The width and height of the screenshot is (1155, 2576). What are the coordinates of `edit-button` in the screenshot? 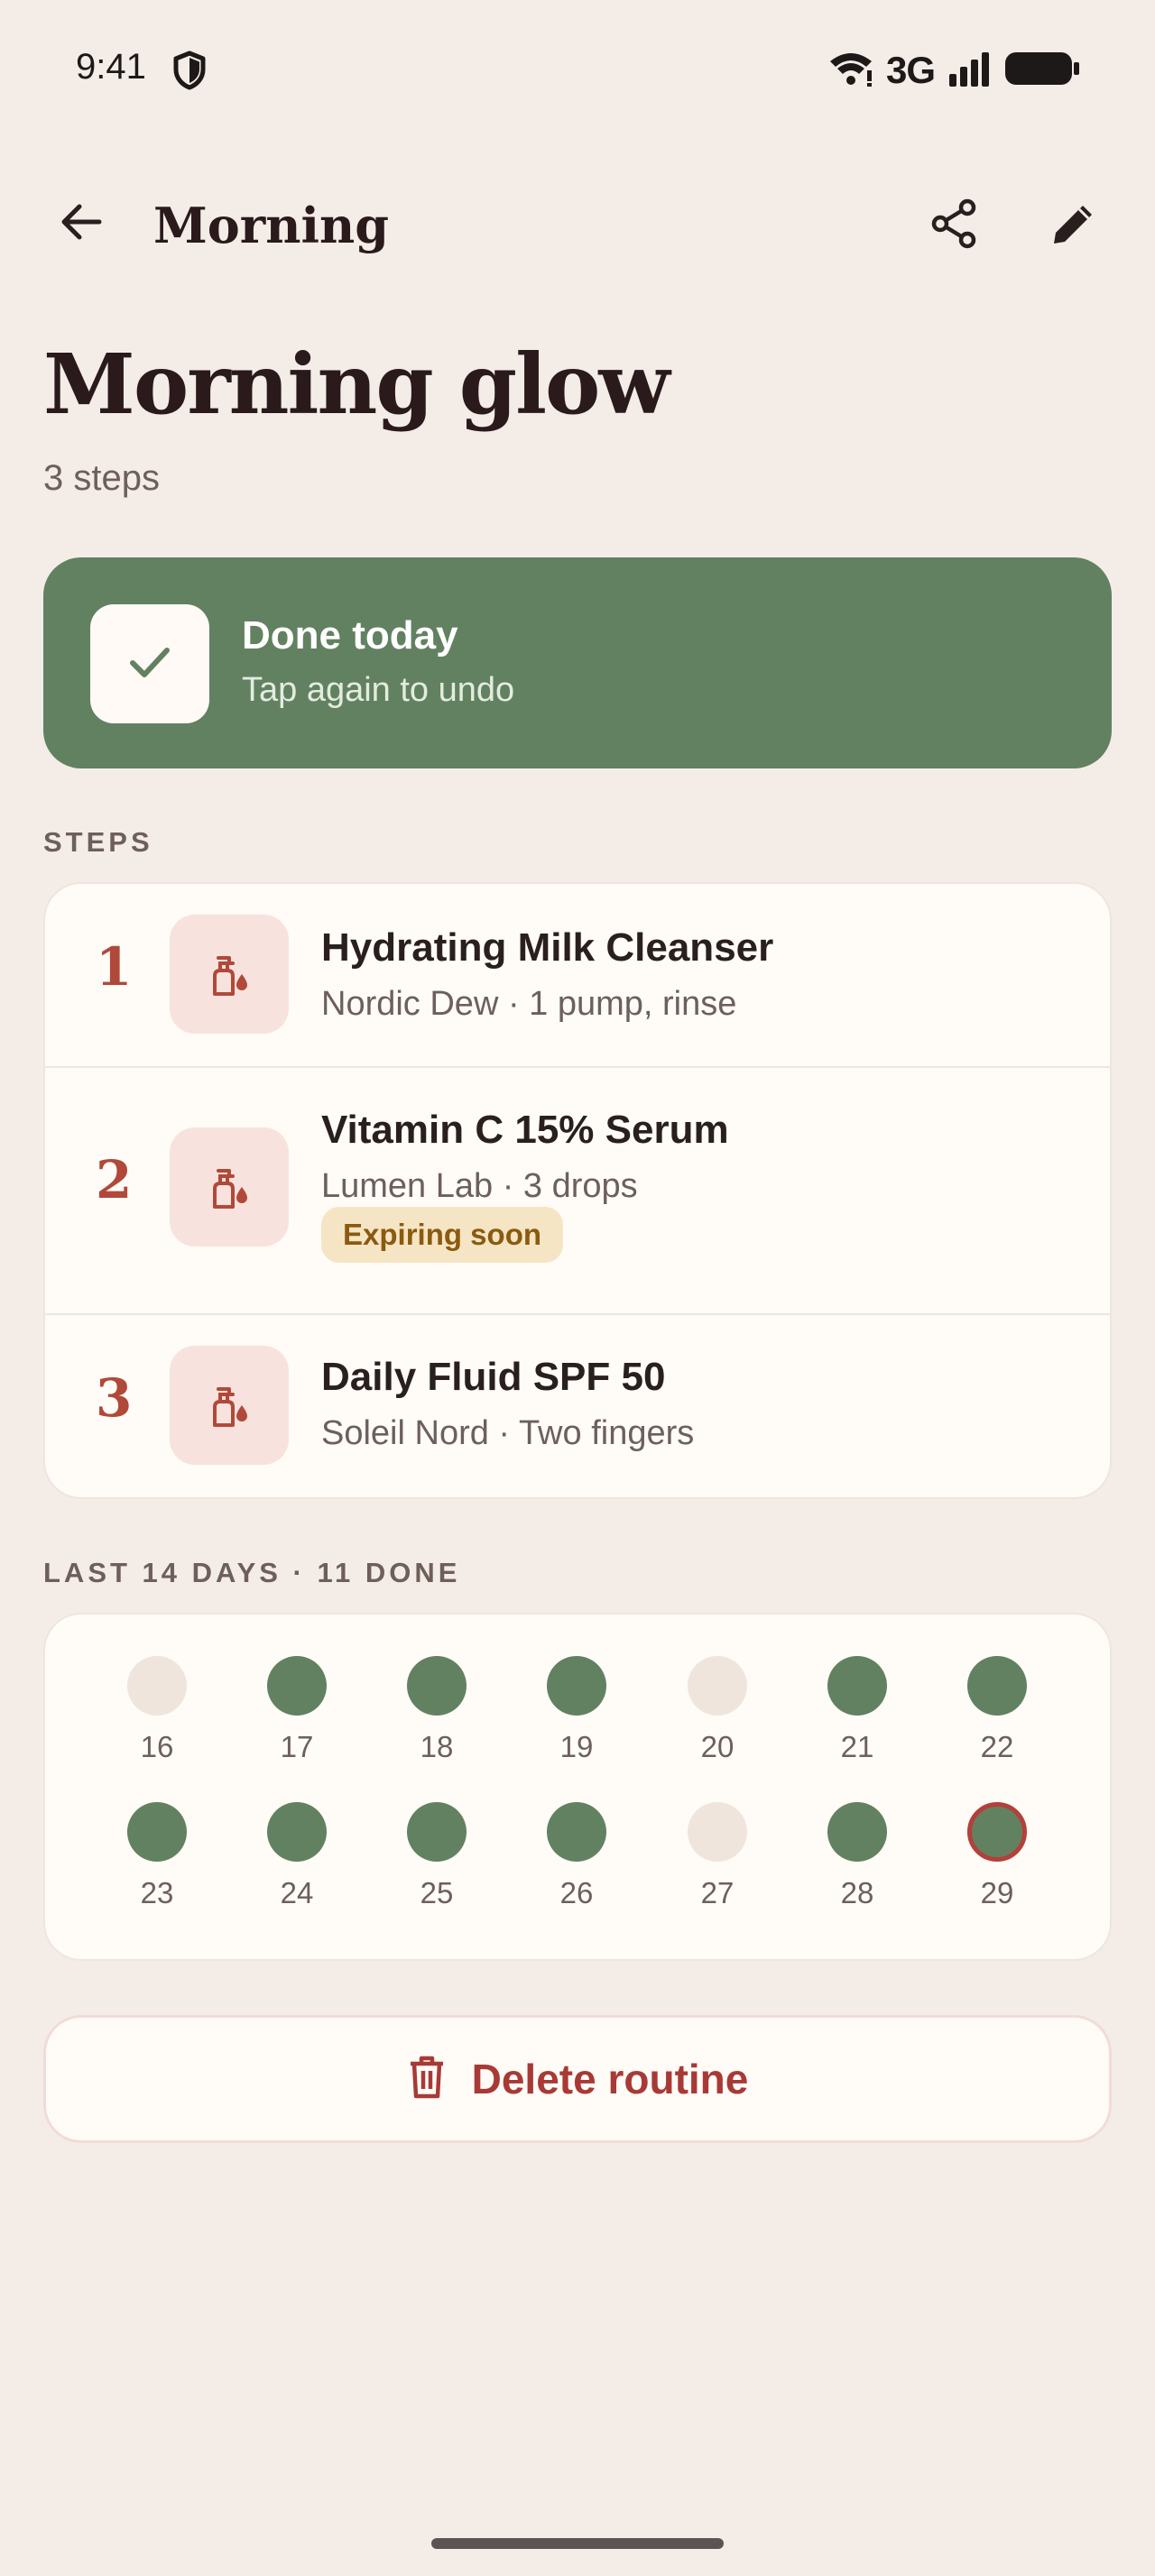 It's located at (1073, 226).